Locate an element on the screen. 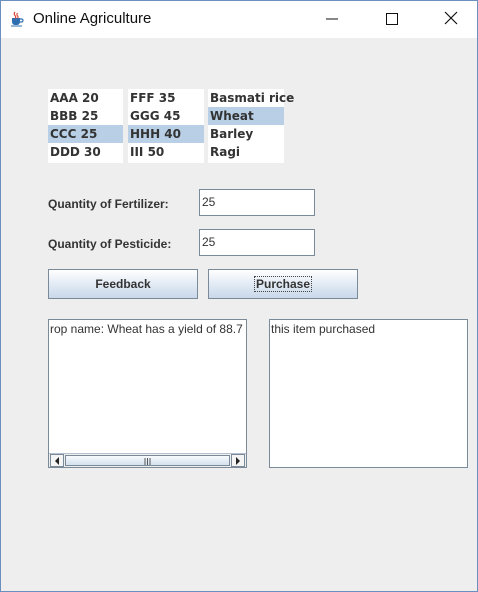 The image size is (478, 592). list-item-selected: CCC 25 is located at coordinates (85, 134).